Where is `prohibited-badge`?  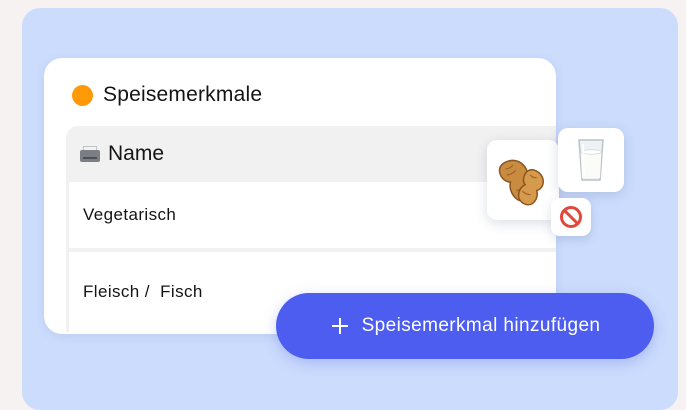
prohibited-badge is located at coordinates (571, 217).